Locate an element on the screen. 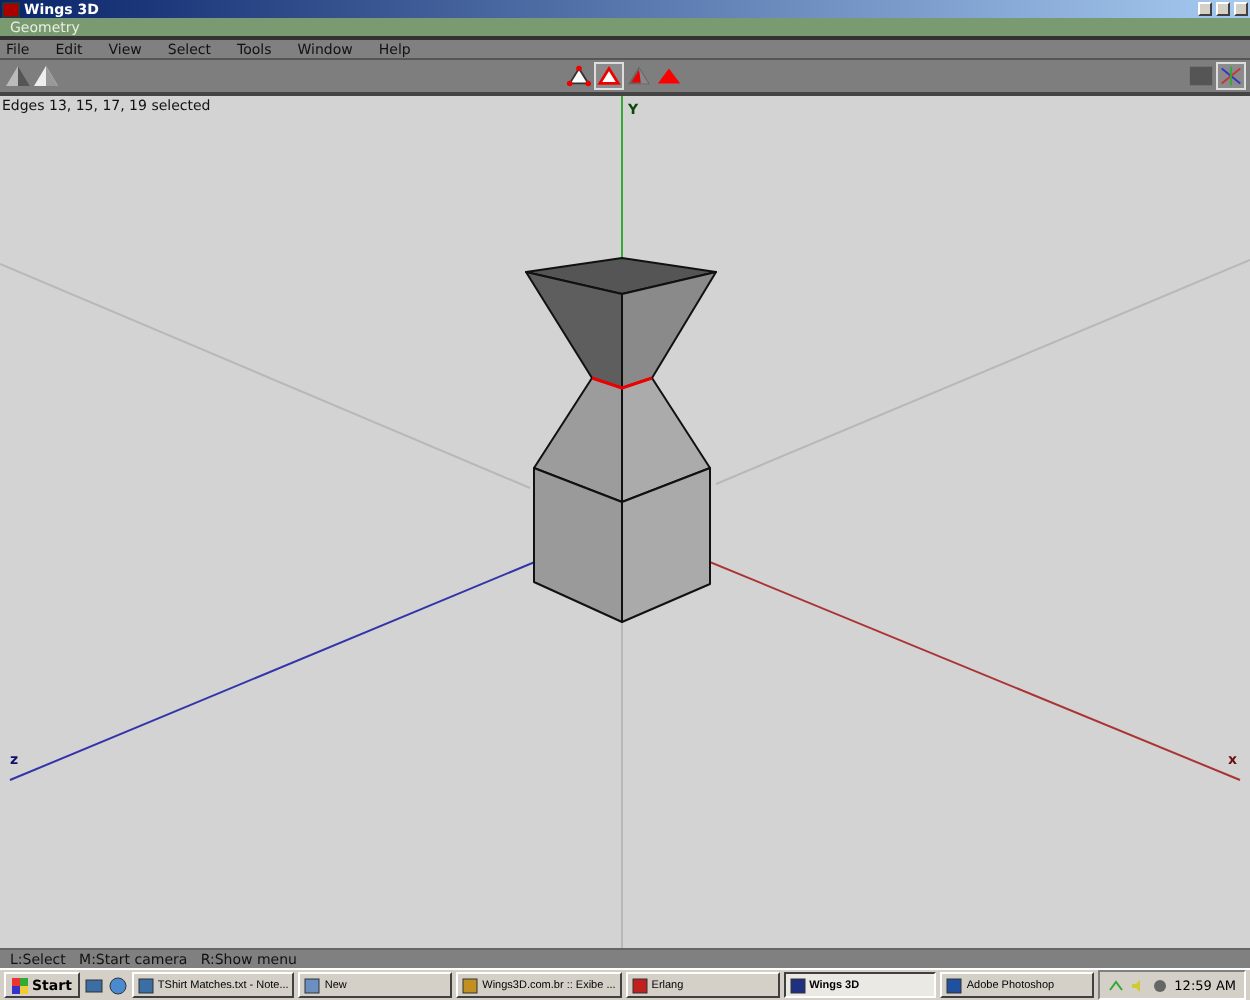 The image size is (1250, 1000). start-logo-icon is located at coordinates (20, 985).